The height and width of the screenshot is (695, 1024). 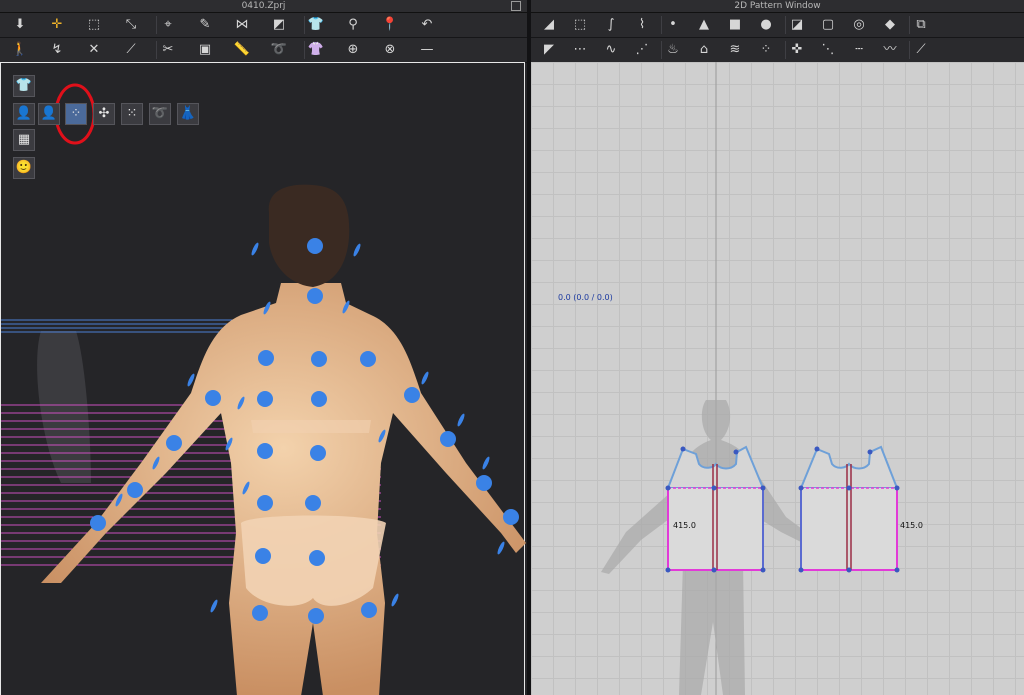 What do you see at coordinates (24, 140) in the screenshot?
I see `show-texture-icon: ▦` at bounding box center [24, 140].